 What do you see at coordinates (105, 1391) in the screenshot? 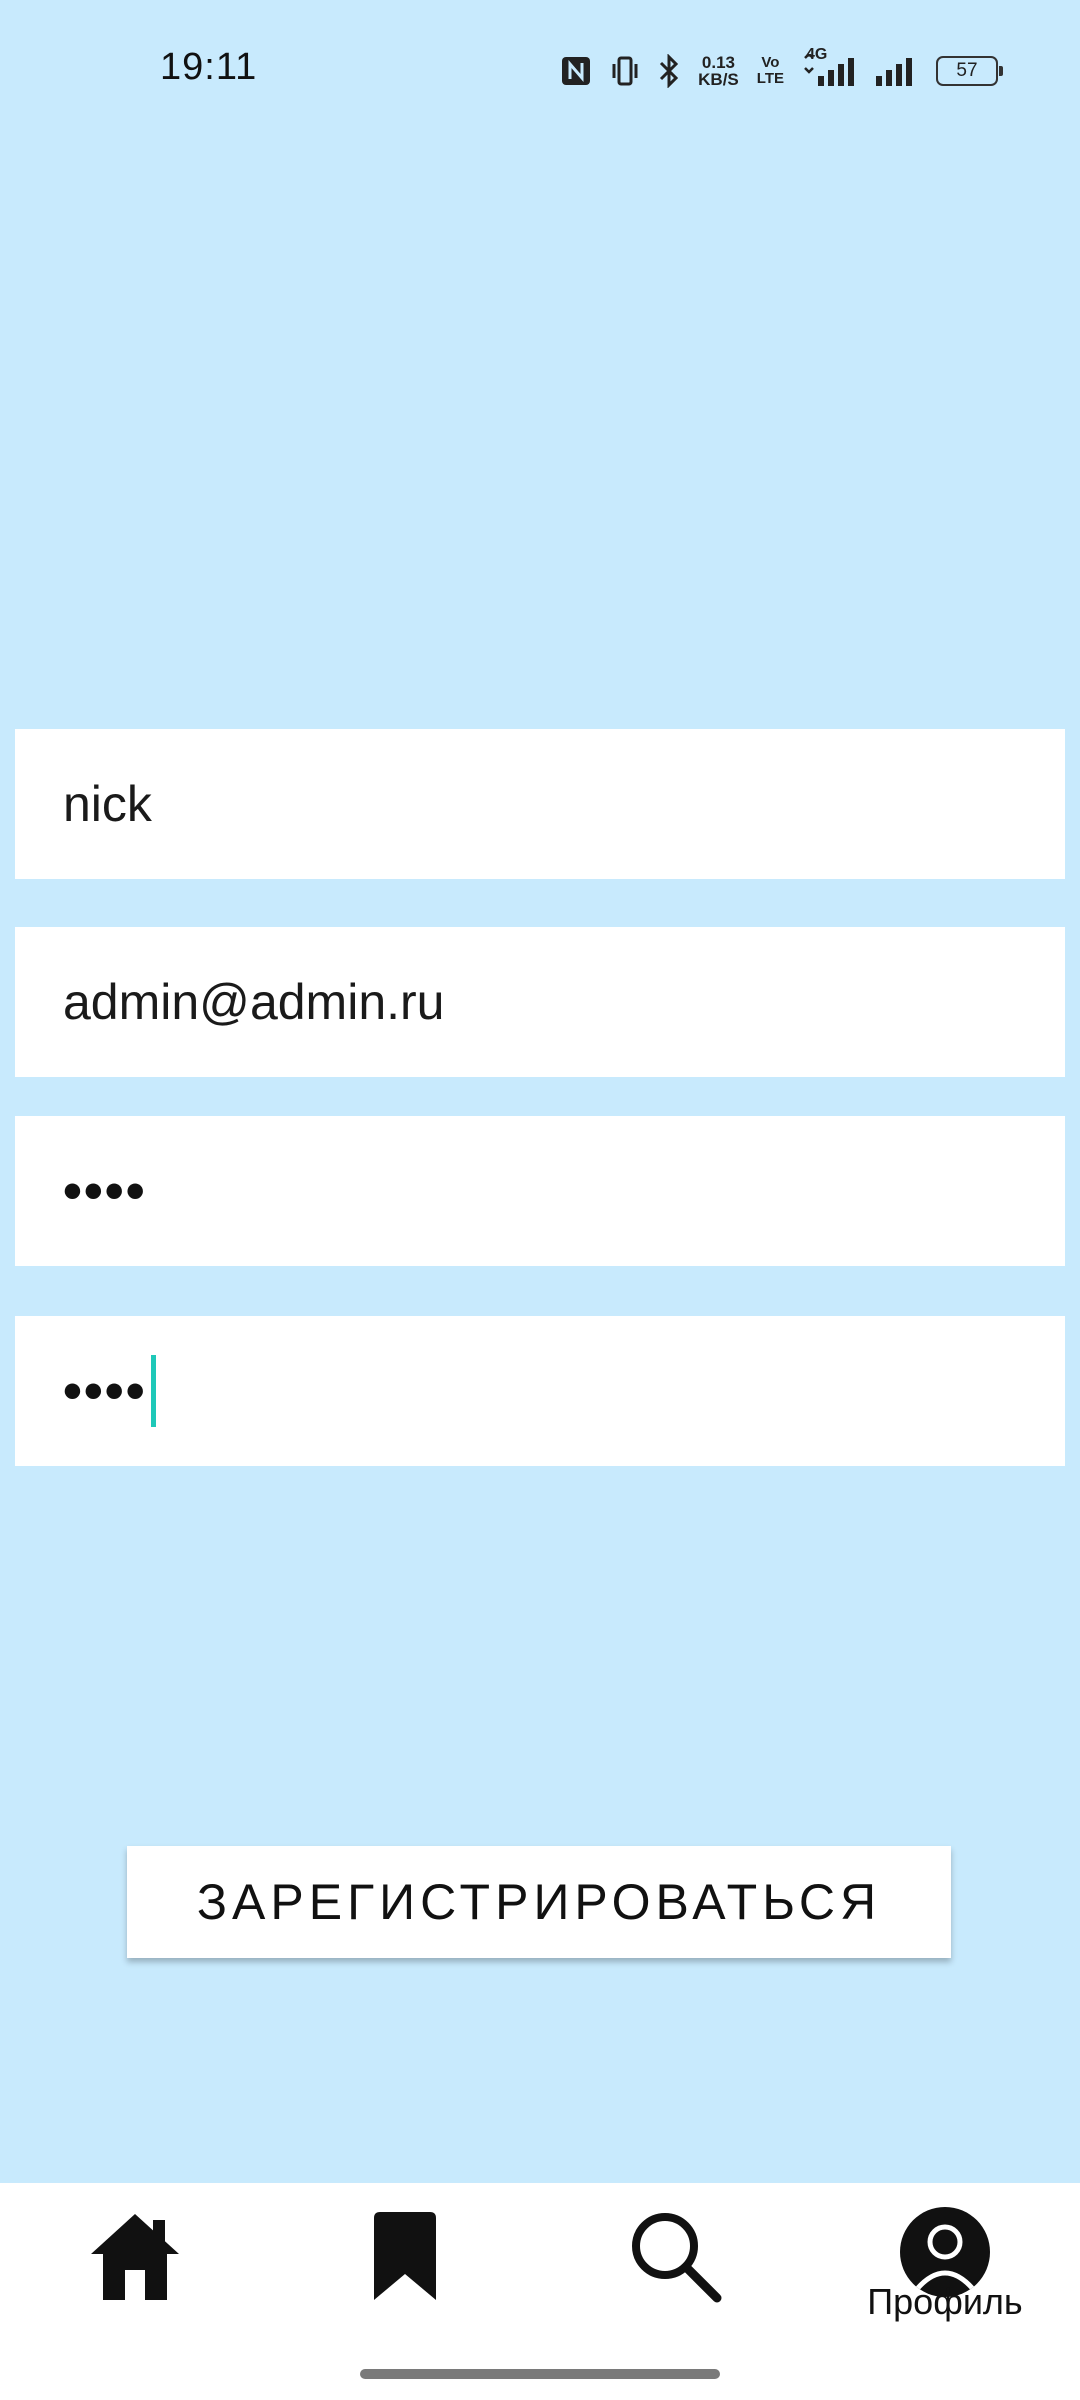
I see `password-confirm-value: ••••` at bounding box center [105, 1391].